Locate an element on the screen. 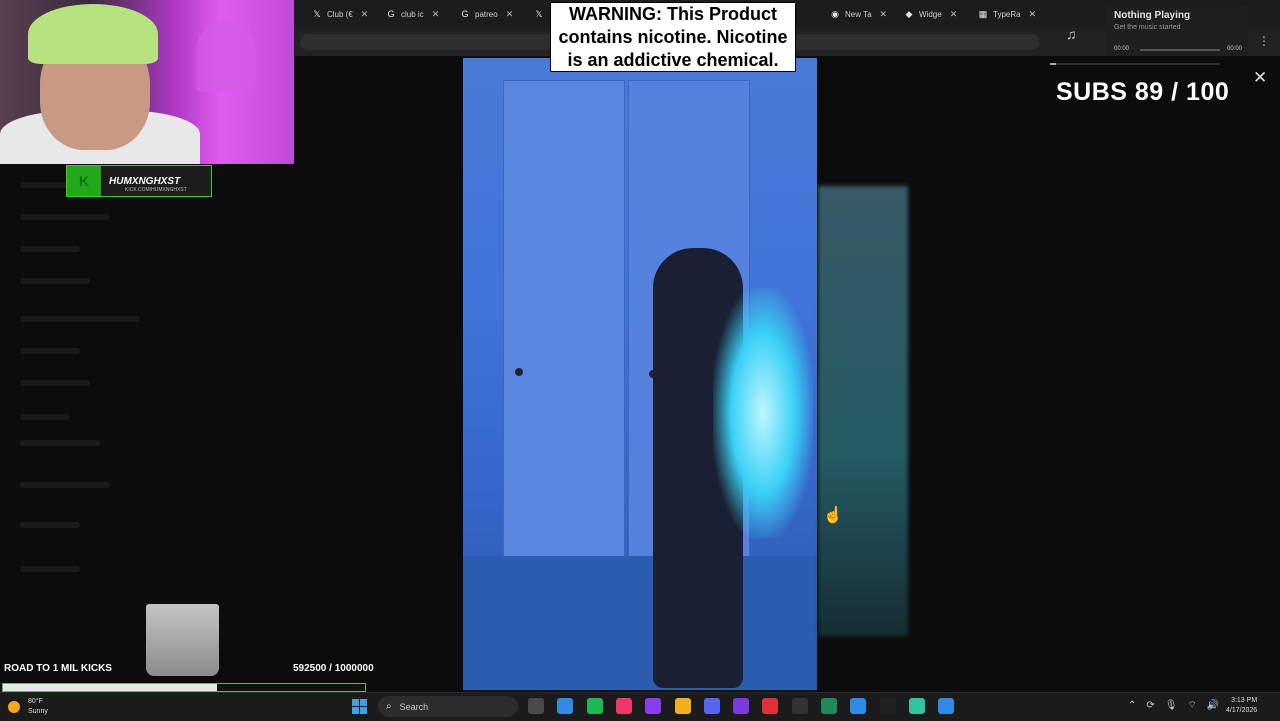 The width and height of the screenshot is (1280, 721). browser-tab-label: patreo is located at coordinates (486, 14).